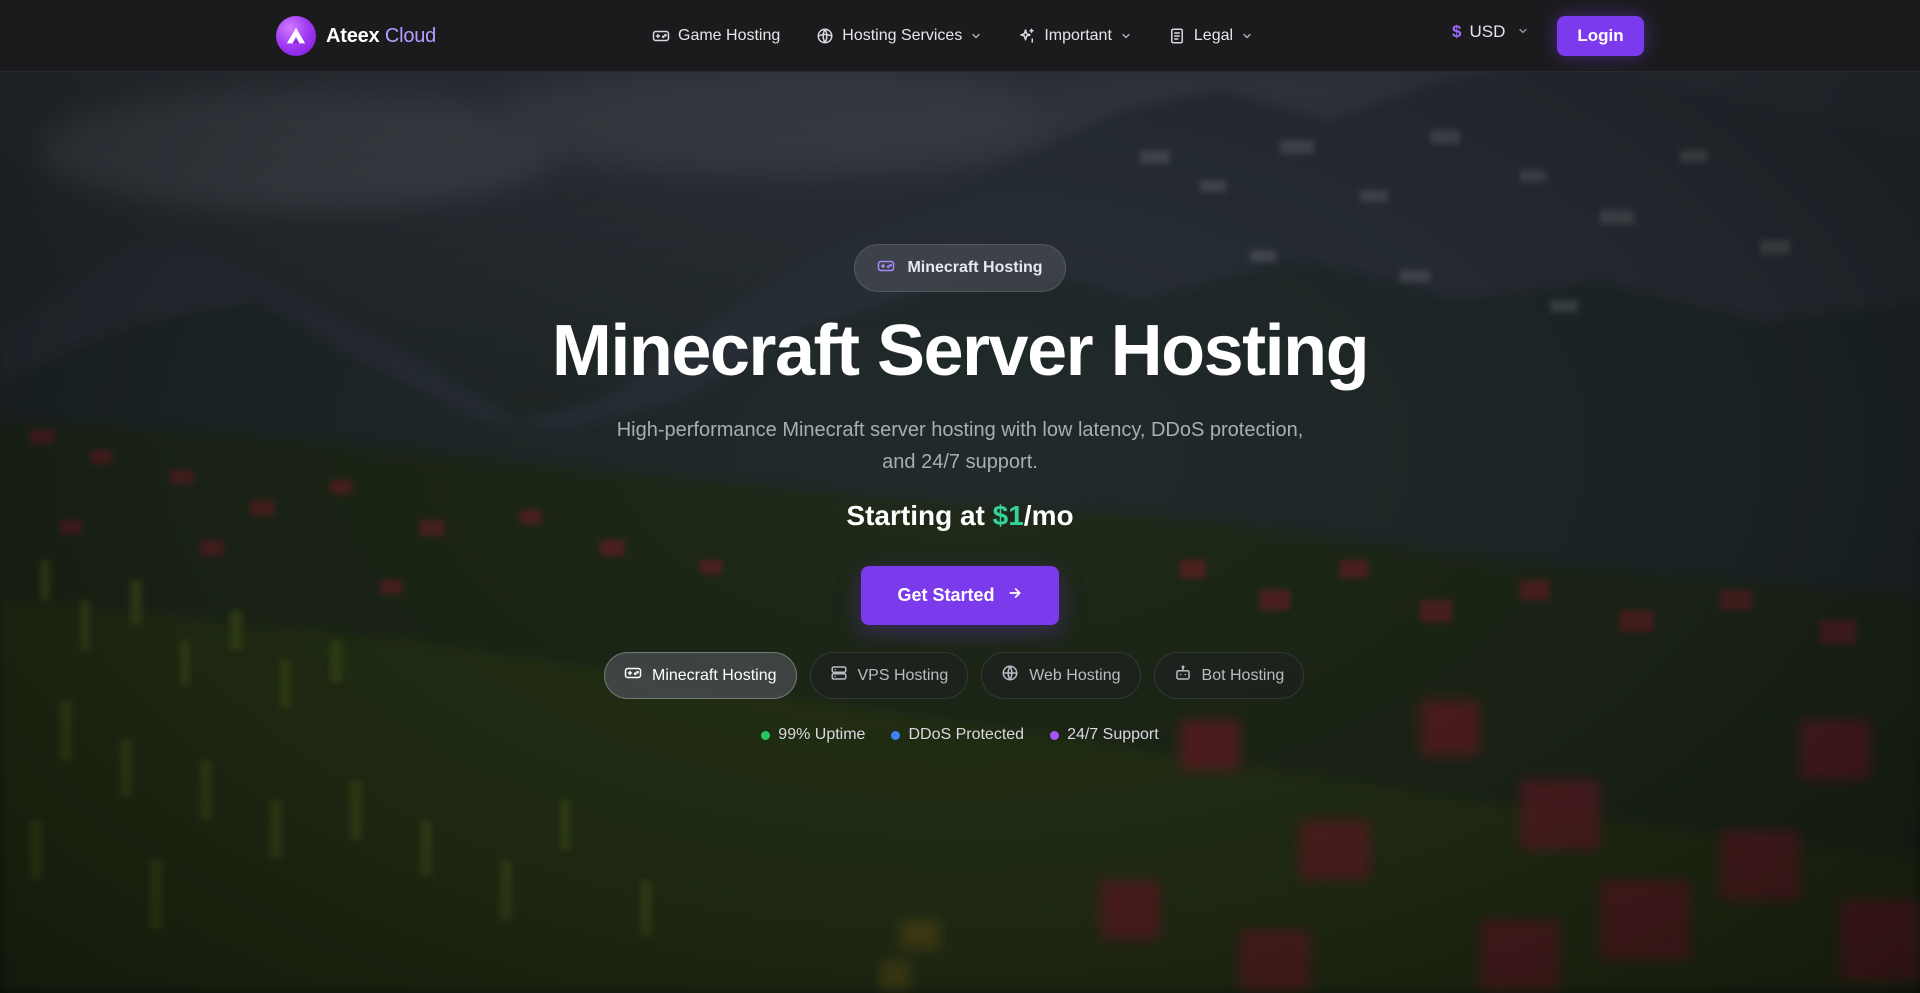  What do you see at coordinates (1113, 734) in the screenshot?
I see `feature-label: 24/7 Support` at bounding box center [1113, 734].